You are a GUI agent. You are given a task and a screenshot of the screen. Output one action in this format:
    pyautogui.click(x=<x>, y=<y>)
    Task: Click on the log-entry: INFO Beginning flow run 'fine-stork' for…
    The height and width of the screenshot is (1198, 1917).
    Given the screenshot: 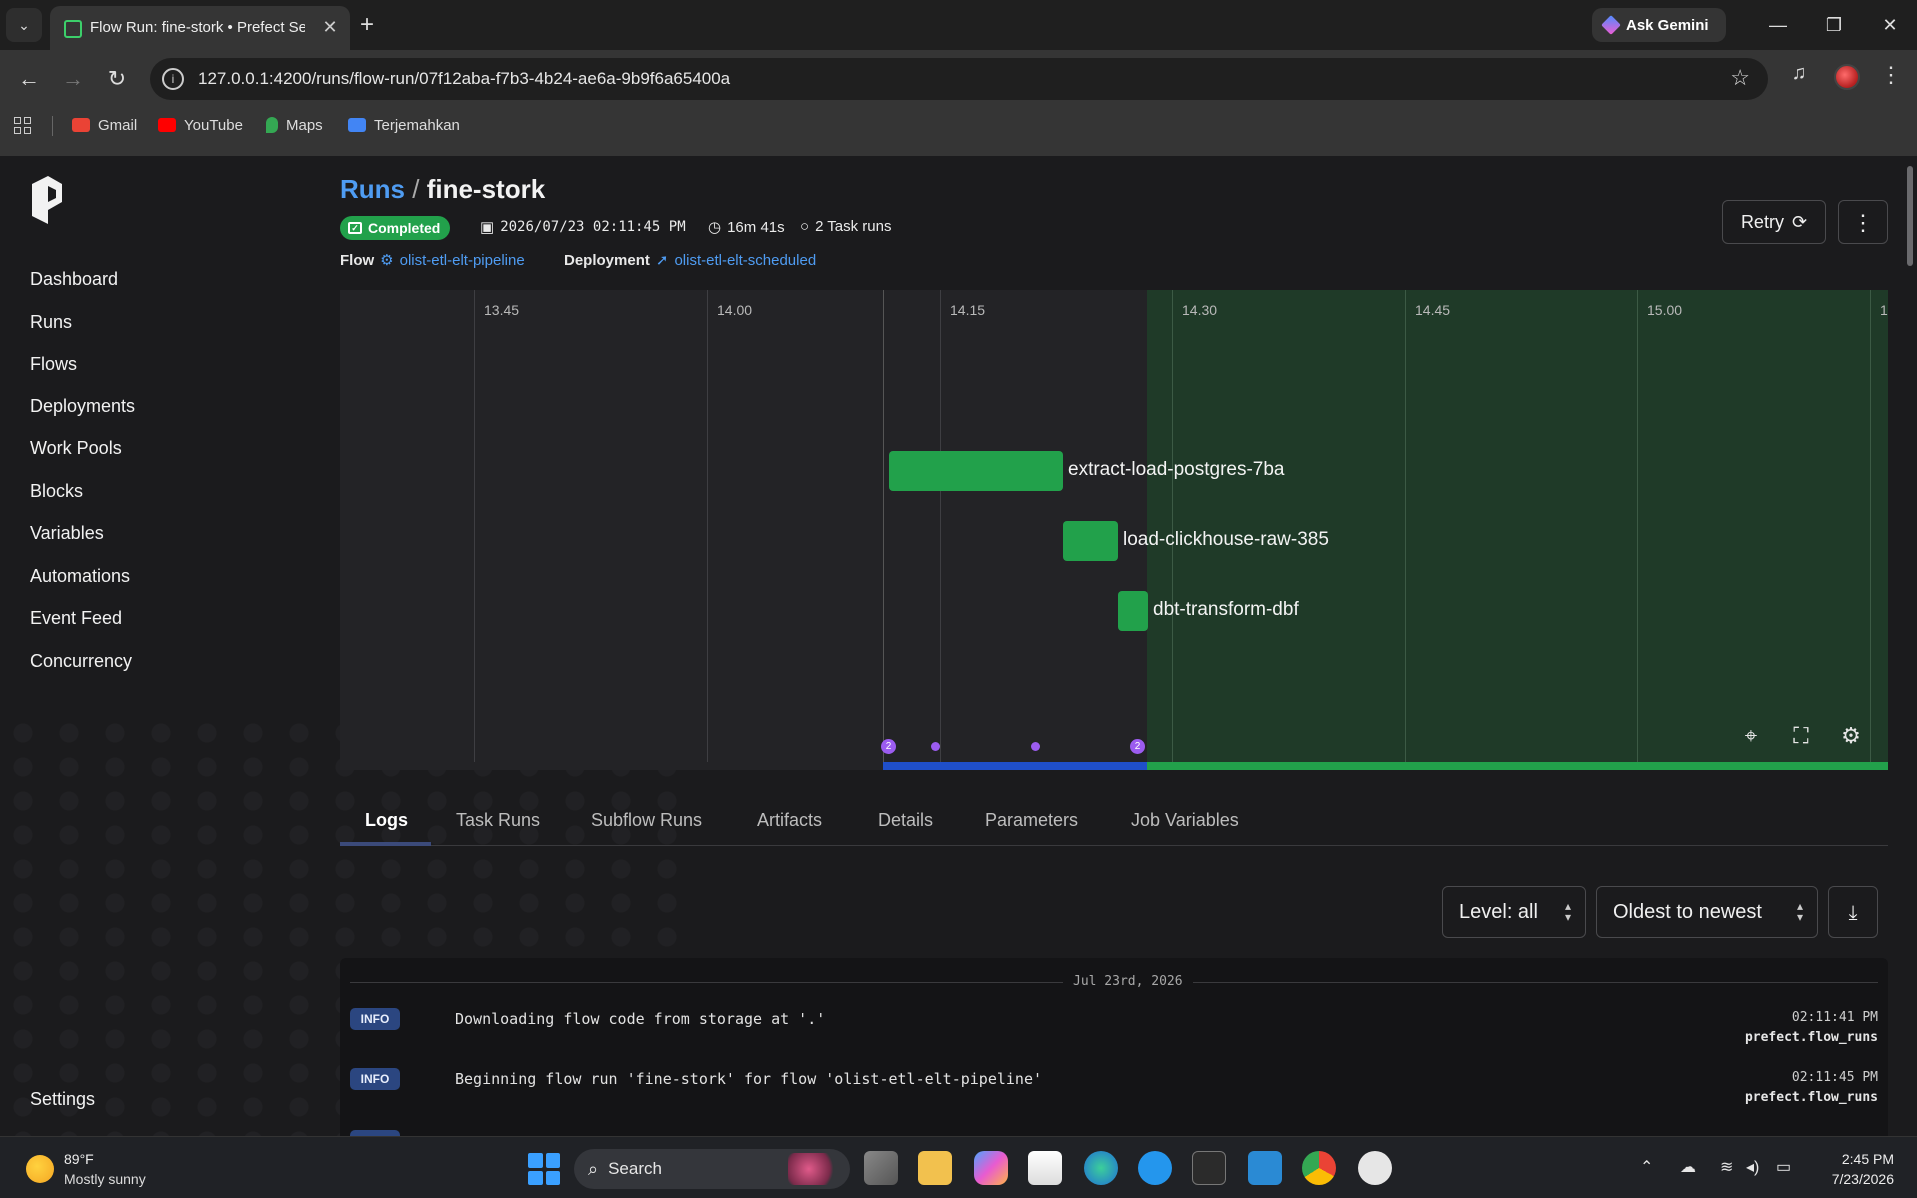 What is the action you would take?
    pyautogui.click(x=1114, y=1093)
    